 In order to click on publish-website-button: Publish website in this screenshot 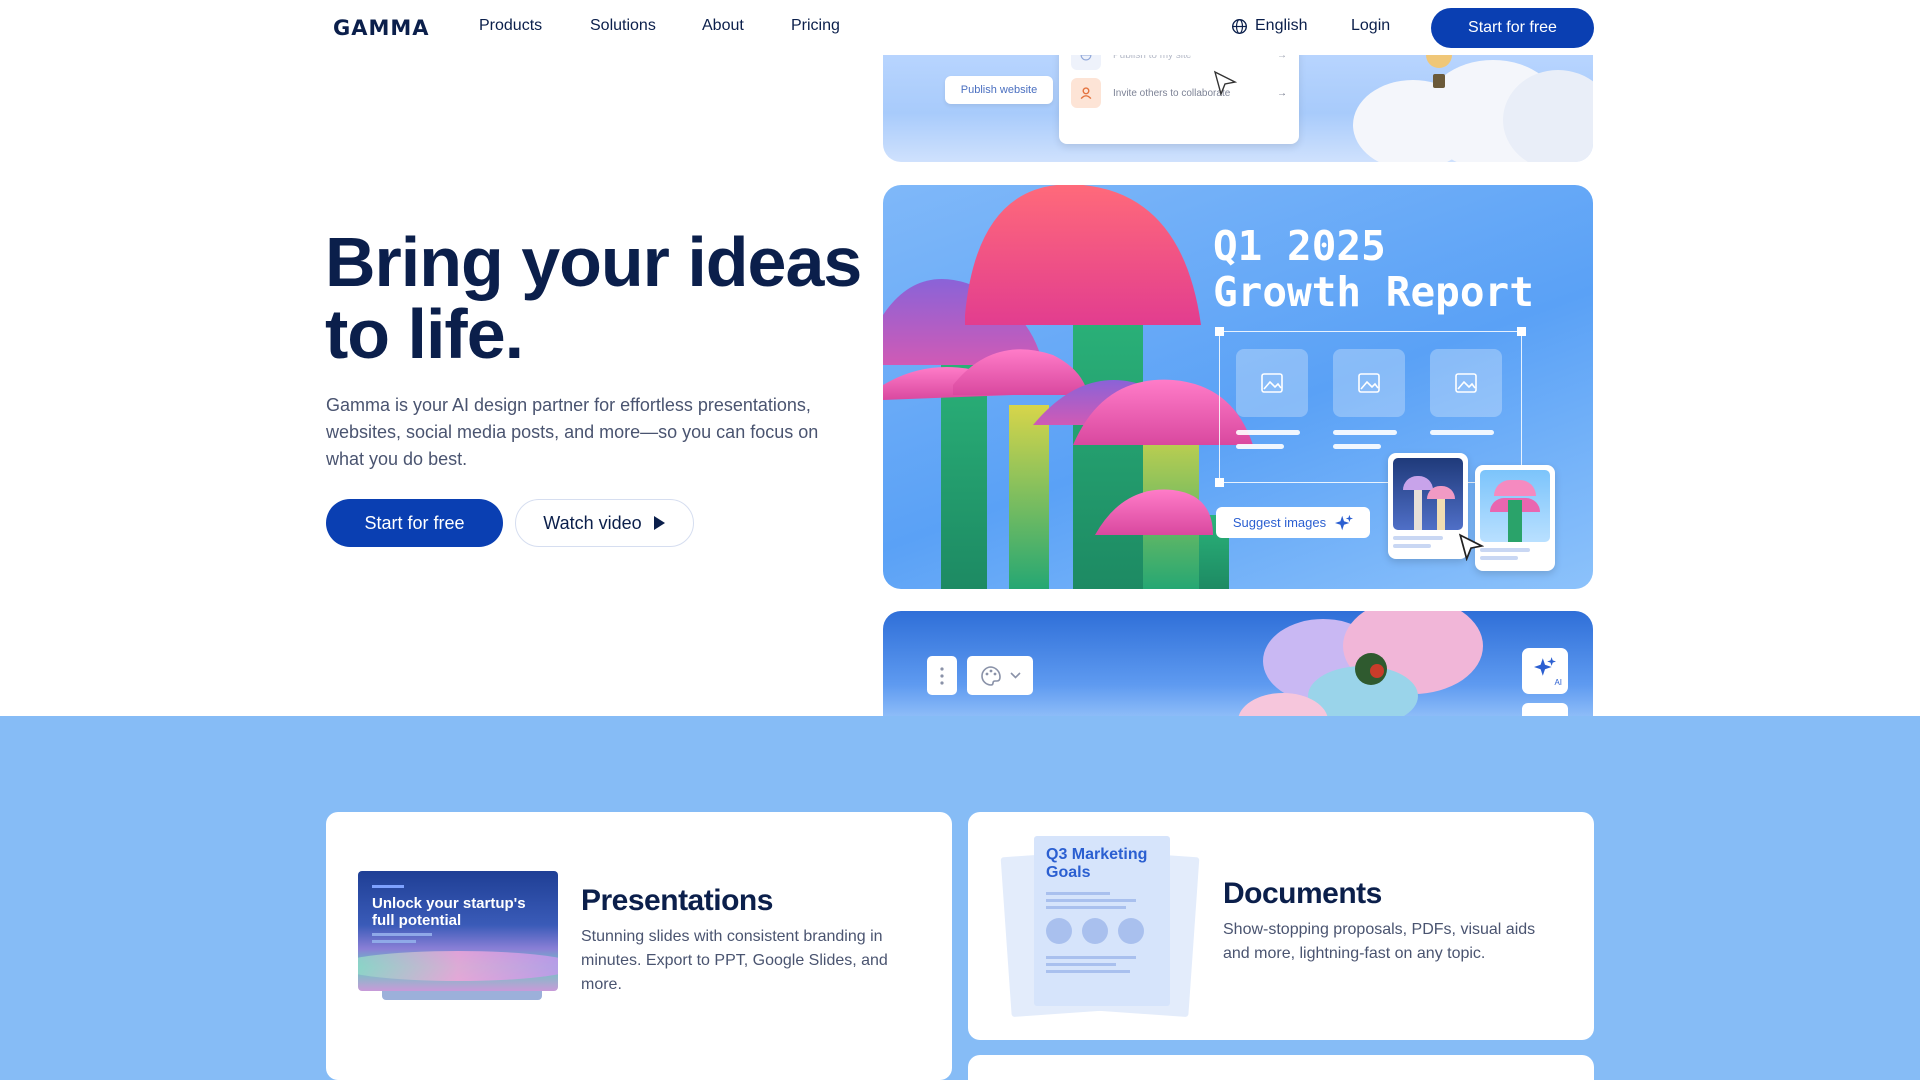, I will do `click(999, 90)`.